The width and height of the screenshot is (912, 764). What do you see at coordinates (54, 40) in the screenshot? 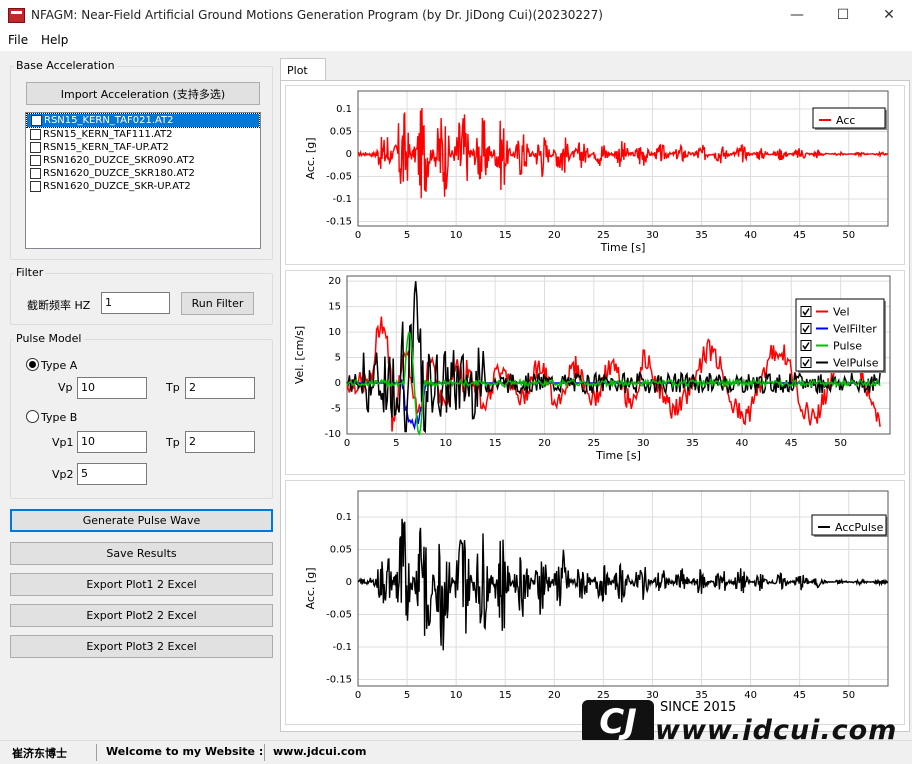
I see `menu-help: Help` at bounding box center [54, 40].